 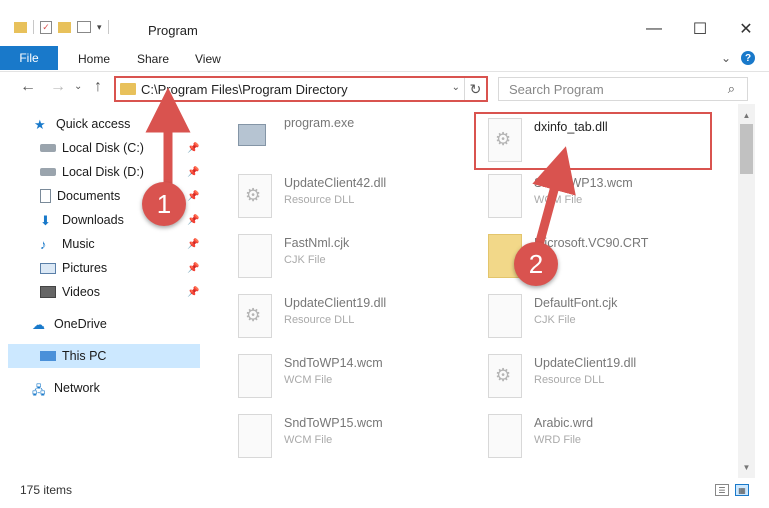 I want to click on callout-2: 2, so click(x=536, y=264).